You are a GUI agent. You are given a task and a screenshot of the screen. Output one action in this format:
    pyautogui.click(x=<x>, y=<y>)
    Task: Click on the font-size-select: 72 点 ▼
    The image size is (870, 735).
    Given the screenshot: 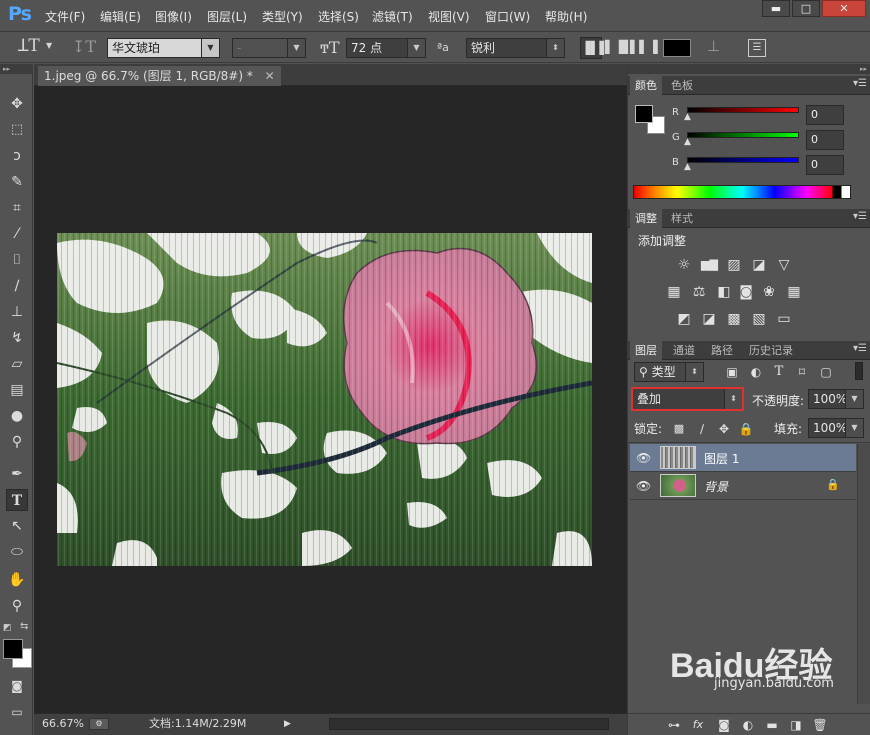 What is the action you would take?
    pyautogui.click(x=386, y=48)
    